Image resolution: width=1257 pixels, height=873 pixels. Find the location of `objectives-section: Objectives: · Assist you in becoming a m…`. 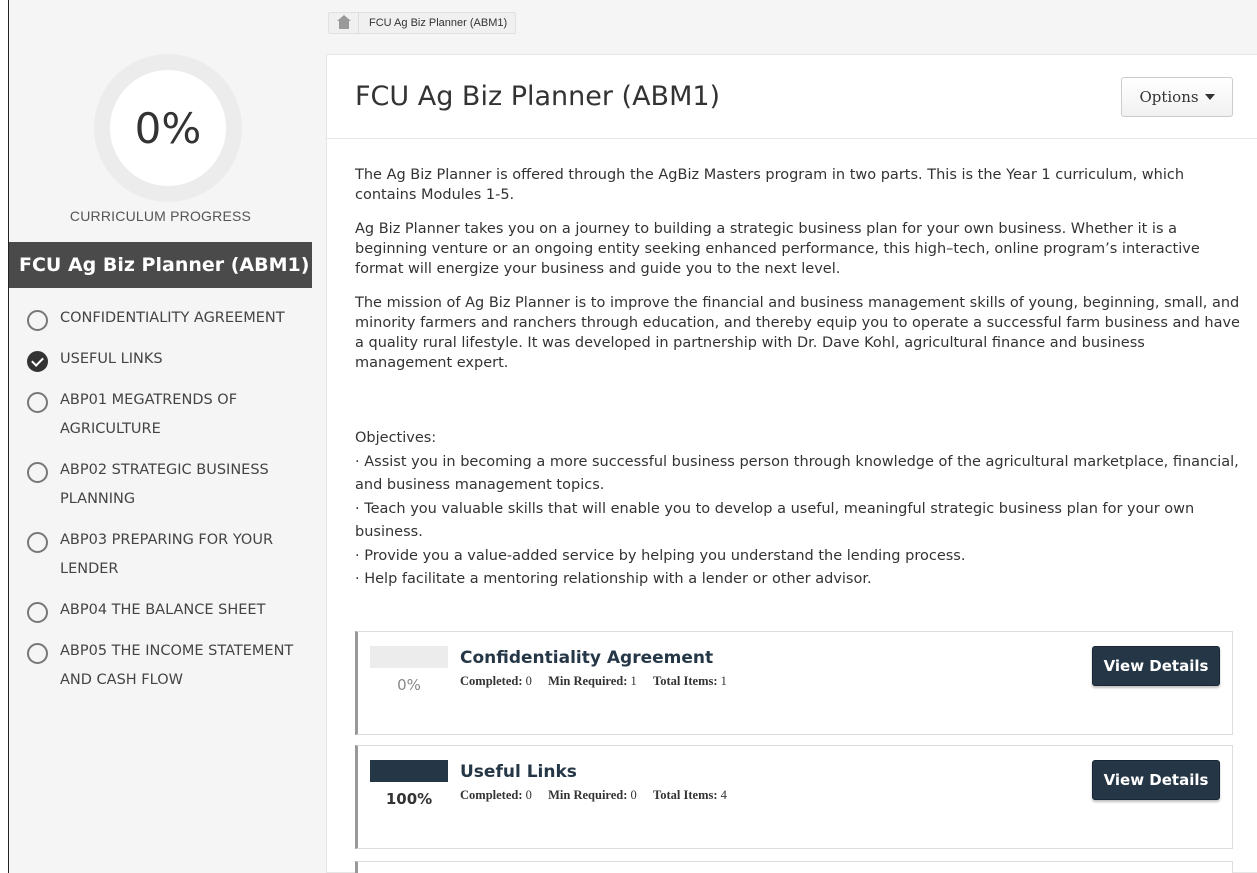

objectives-section: Objectives: · Assist you in becoming a m… is located at coordinates (800, 509).